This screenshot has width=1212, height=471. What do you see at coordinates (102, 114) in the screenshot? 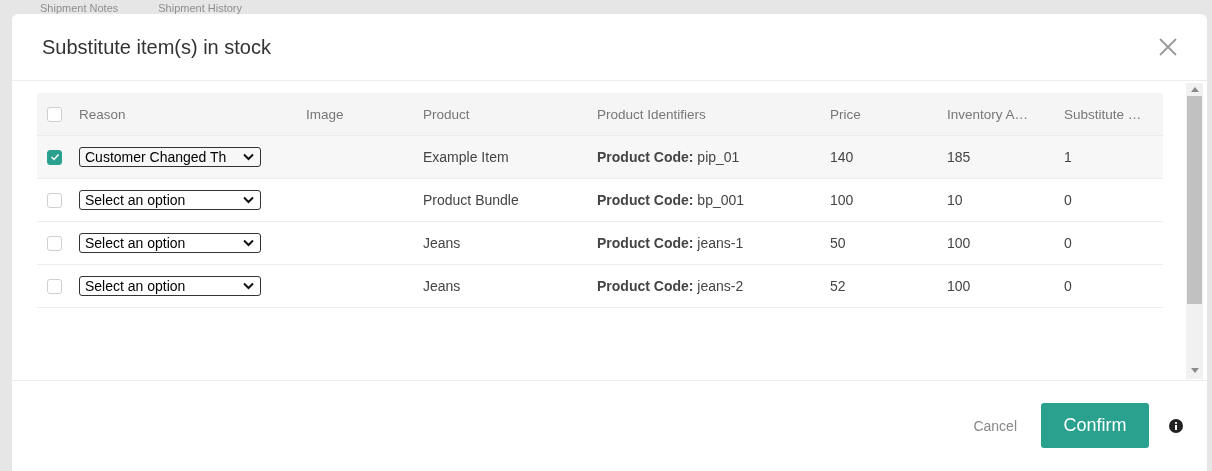
I see `column-header: Reason` at bounding box center [102, 114].